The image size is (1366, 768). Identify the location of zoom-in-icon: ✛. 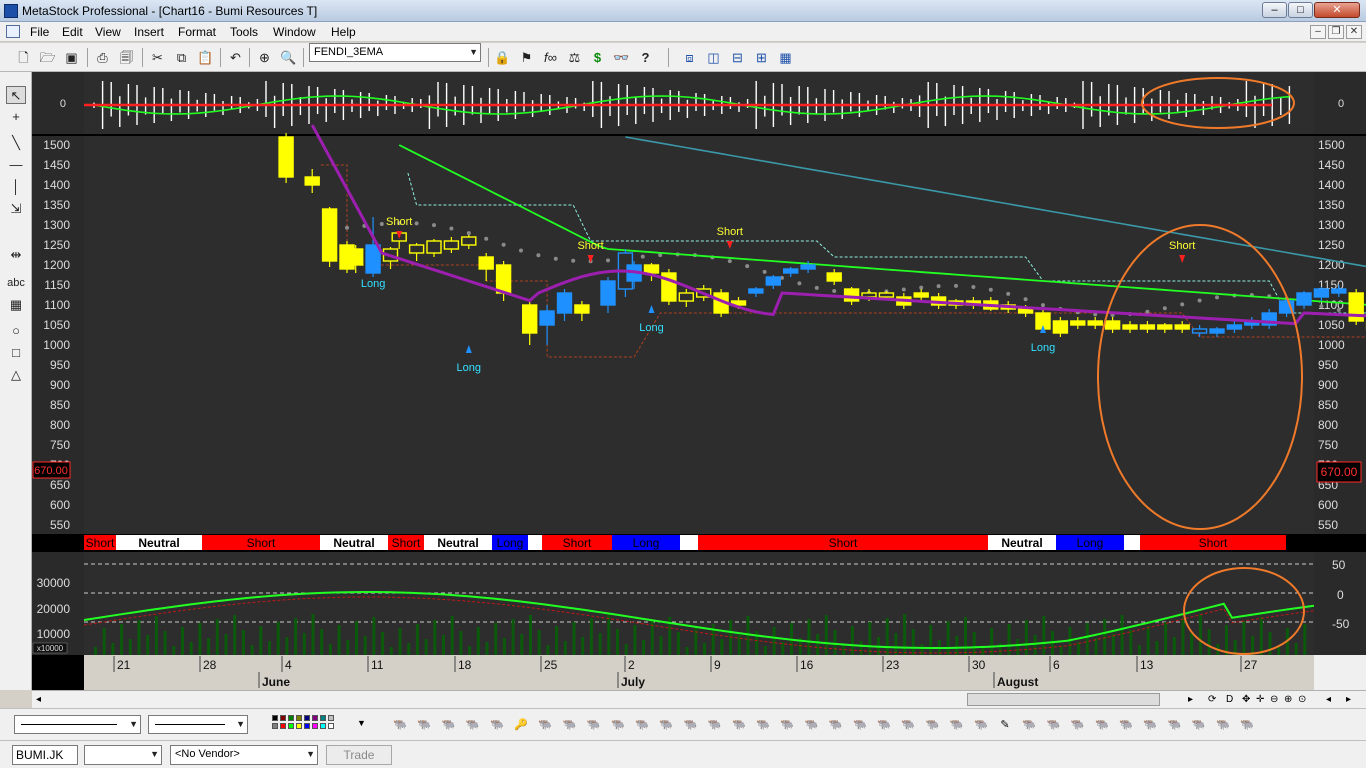
(1260, 699).